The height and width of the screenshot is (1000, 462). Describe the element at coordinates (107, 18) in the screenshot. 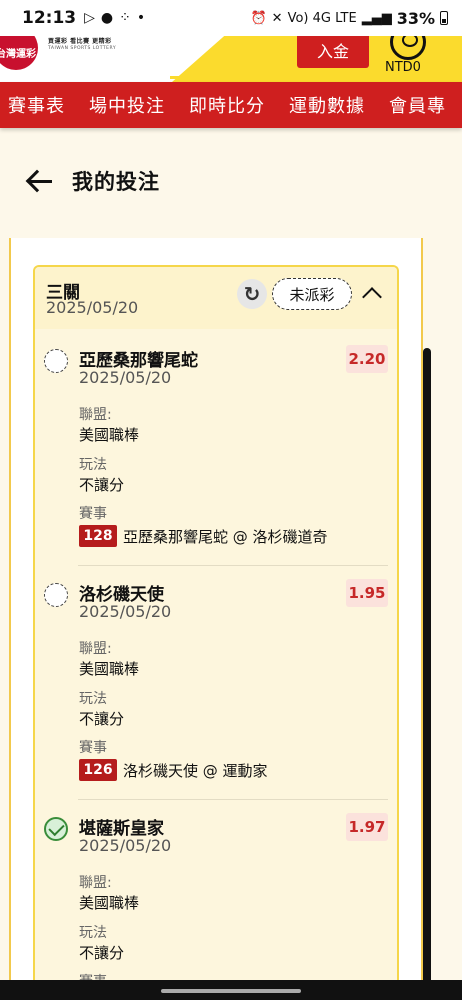

I see `chat-icon: ●` at that location.